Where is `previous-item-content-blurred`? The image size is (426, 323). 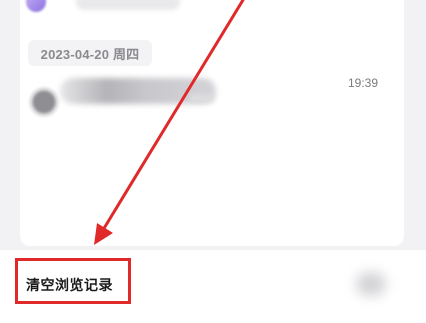
previous-item-content-blurred is located at coordinates (128, 5).